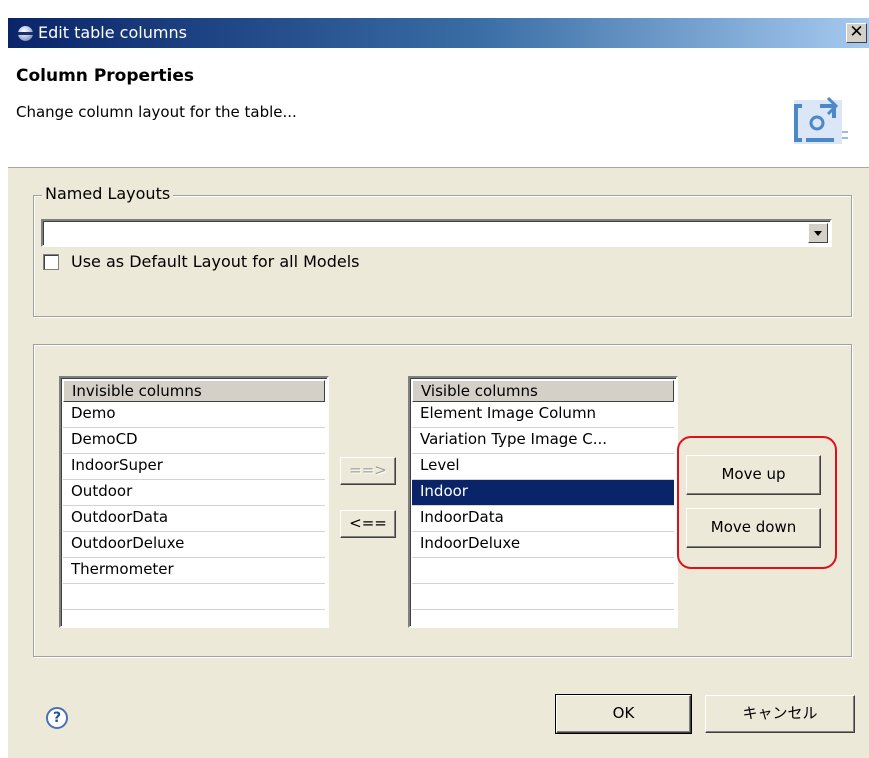 The width and height of the screenshot is (869, 758). What do you see at coordinates (623, 714) in the screenshot?
I see `ok-button: OK` at bounding box center [623, 714].